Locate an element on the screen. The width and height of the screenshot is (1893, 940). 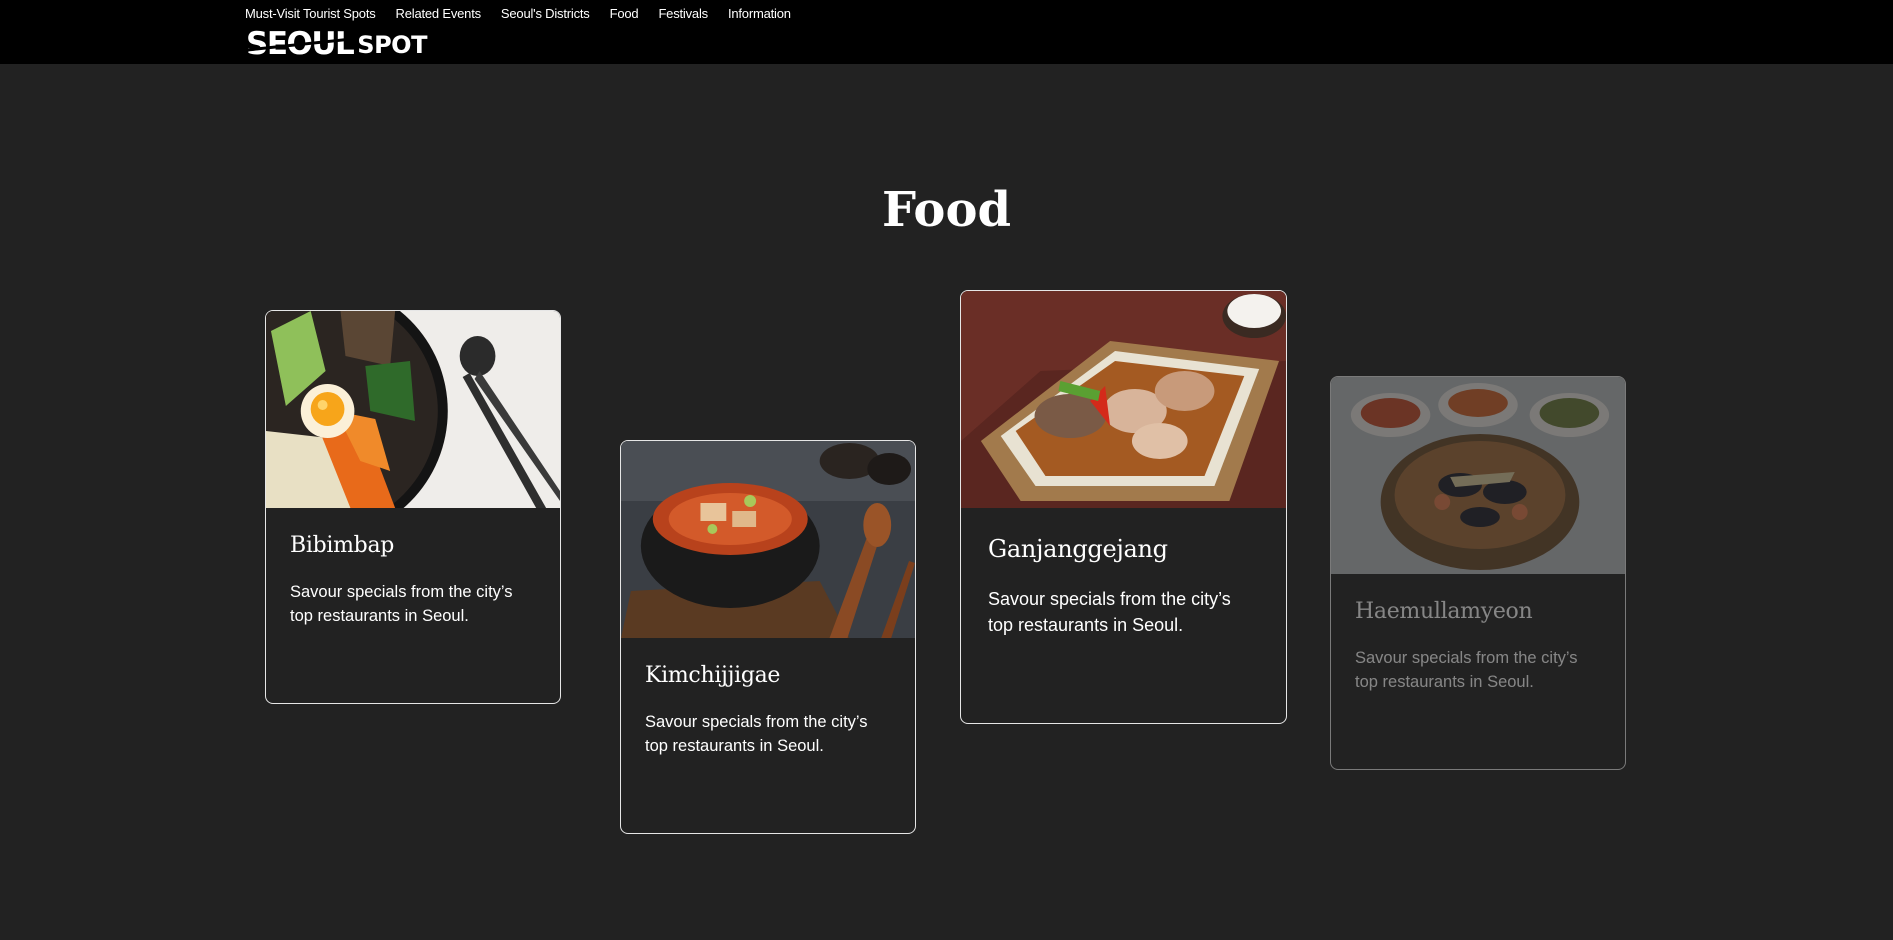
seafood-ramen-photo-icon is located at coordinates (1478, 475).